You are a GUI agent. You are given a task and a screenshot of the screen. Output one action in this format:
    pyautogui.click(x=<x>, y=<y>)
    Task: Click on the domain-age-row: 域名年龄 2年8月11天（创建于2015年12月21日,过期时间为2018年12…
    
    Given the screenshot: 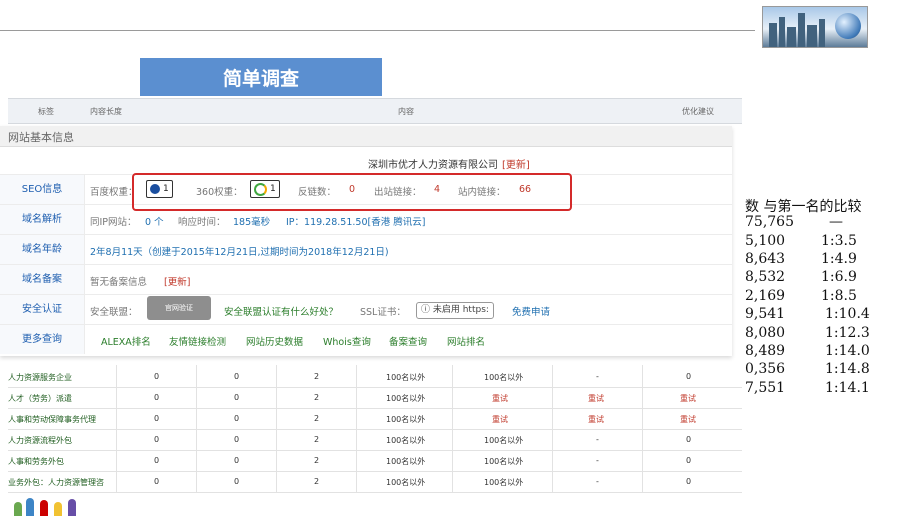 What is the action you would take?
    pyautogui.click(x=366, y=249)
    